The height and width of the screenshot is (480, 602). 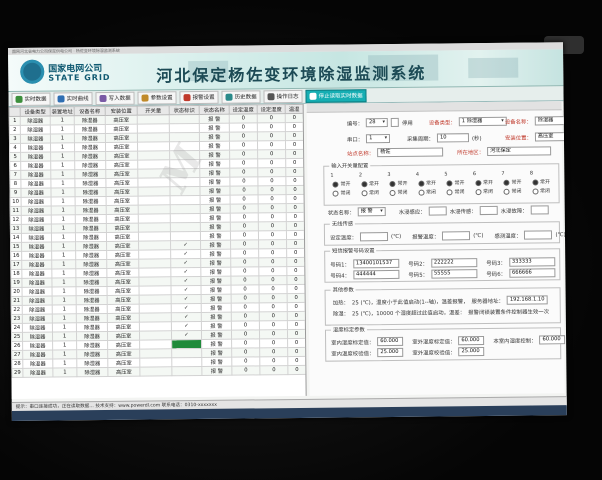 I want to click on toolbar-button-4: 参数设置, so click(x=157, y=97).